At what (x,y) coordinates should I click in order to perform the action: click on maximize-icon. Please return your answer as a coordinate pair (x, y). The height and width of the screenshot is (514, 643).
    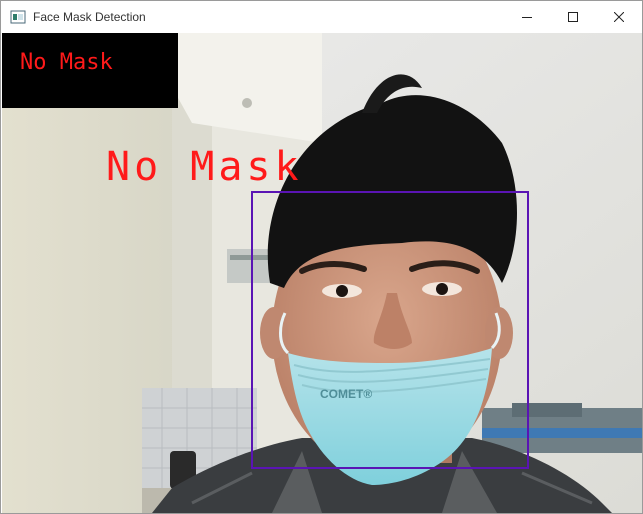
    Looking at the image, I should click on (573, 17).